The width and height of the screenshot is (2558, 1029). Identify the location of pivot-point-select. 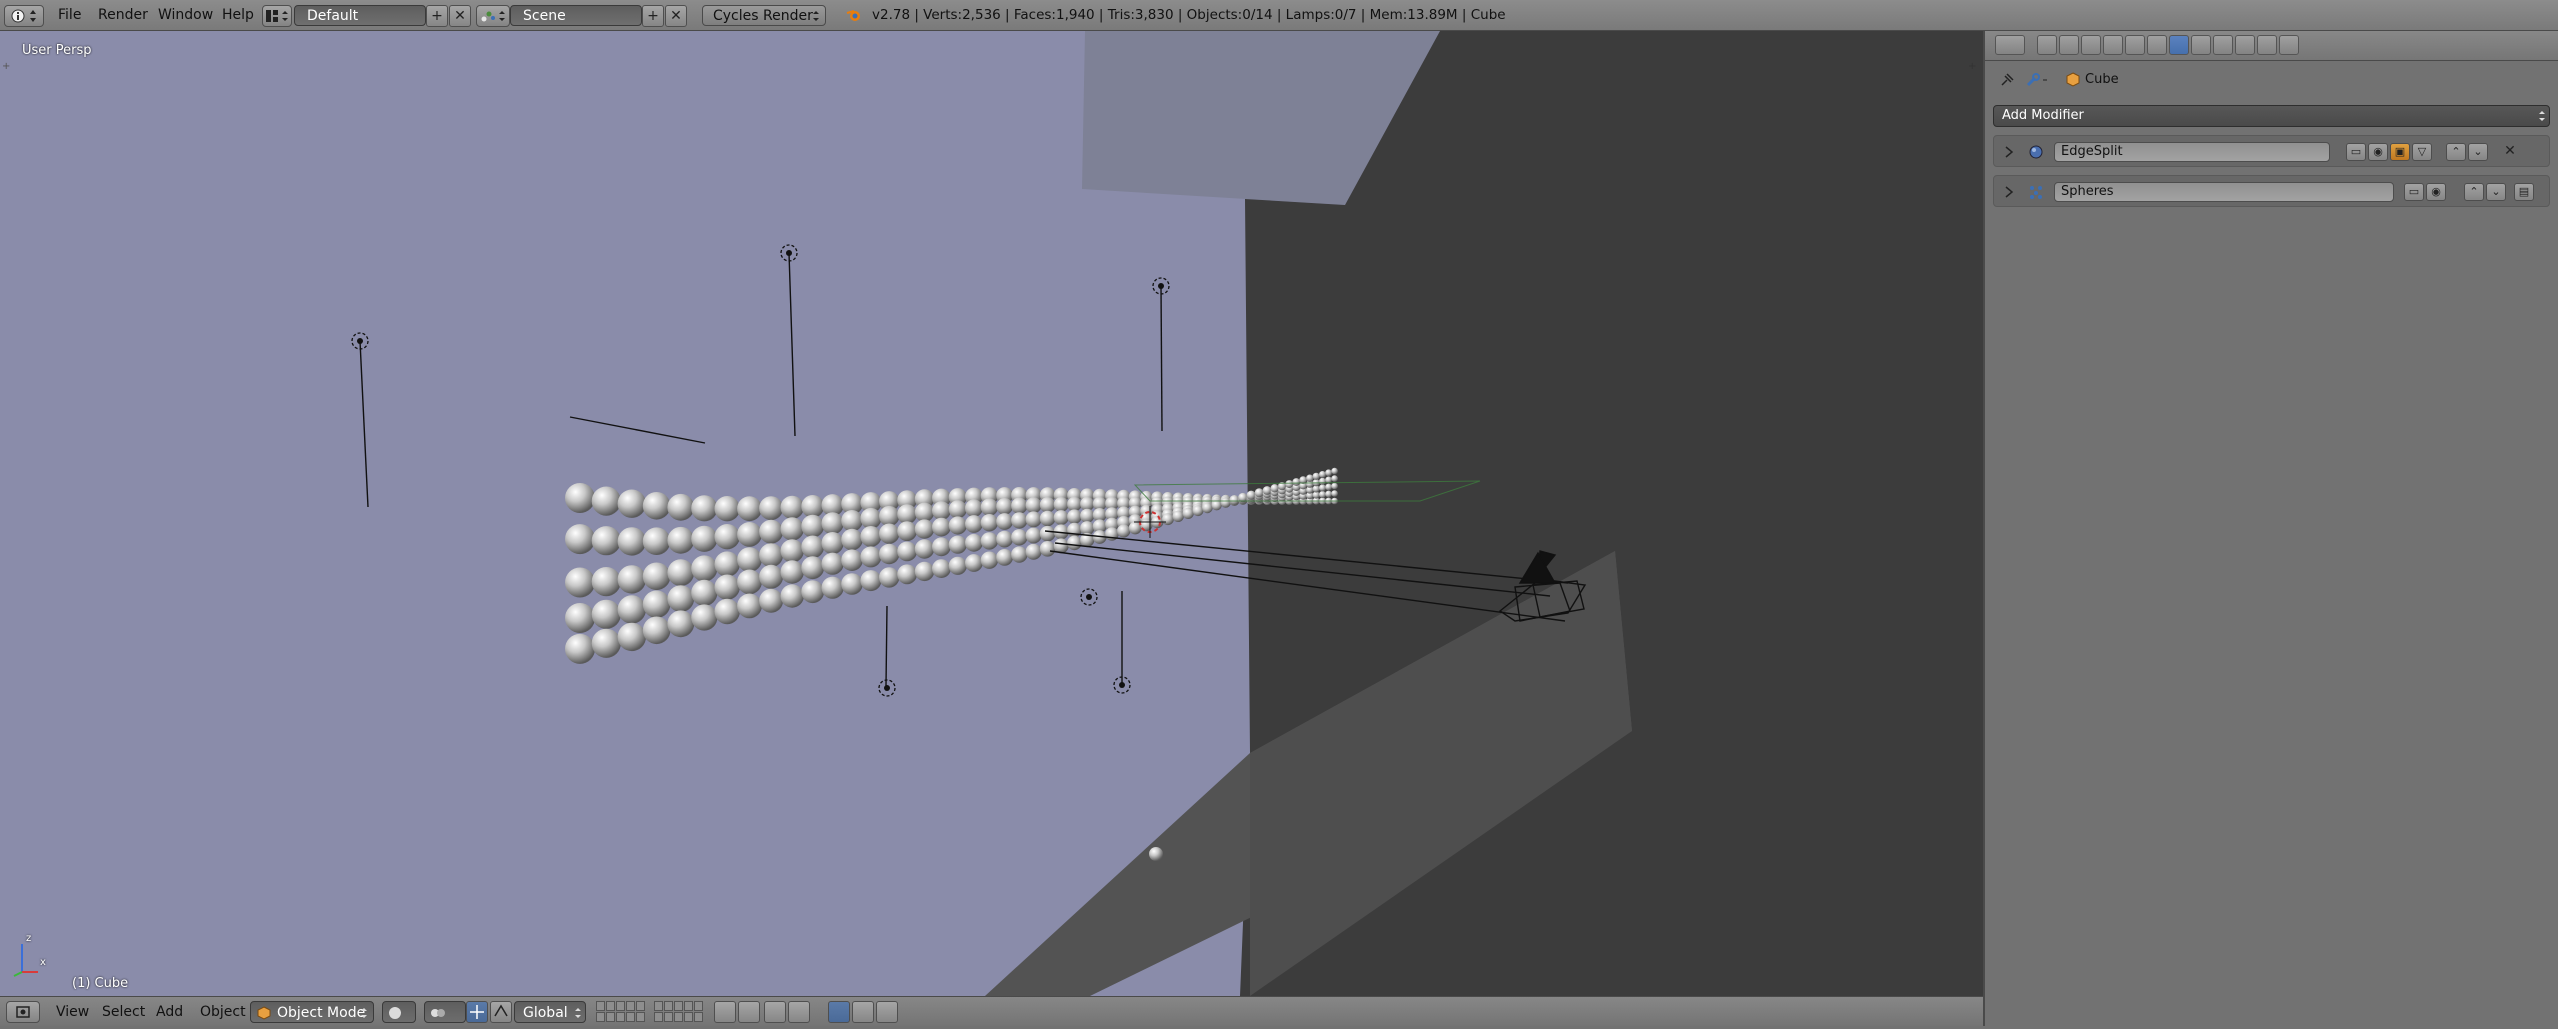
(445, 1012).